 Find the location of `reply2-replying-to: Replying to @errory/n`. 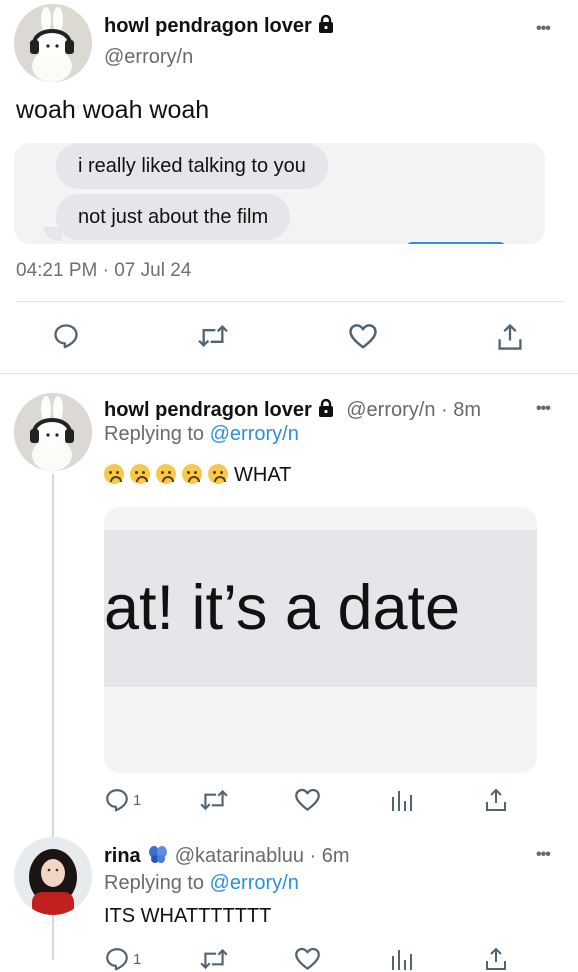

reply2-replying-to: Replying to @errory/n is located at coordinates (201, 883).